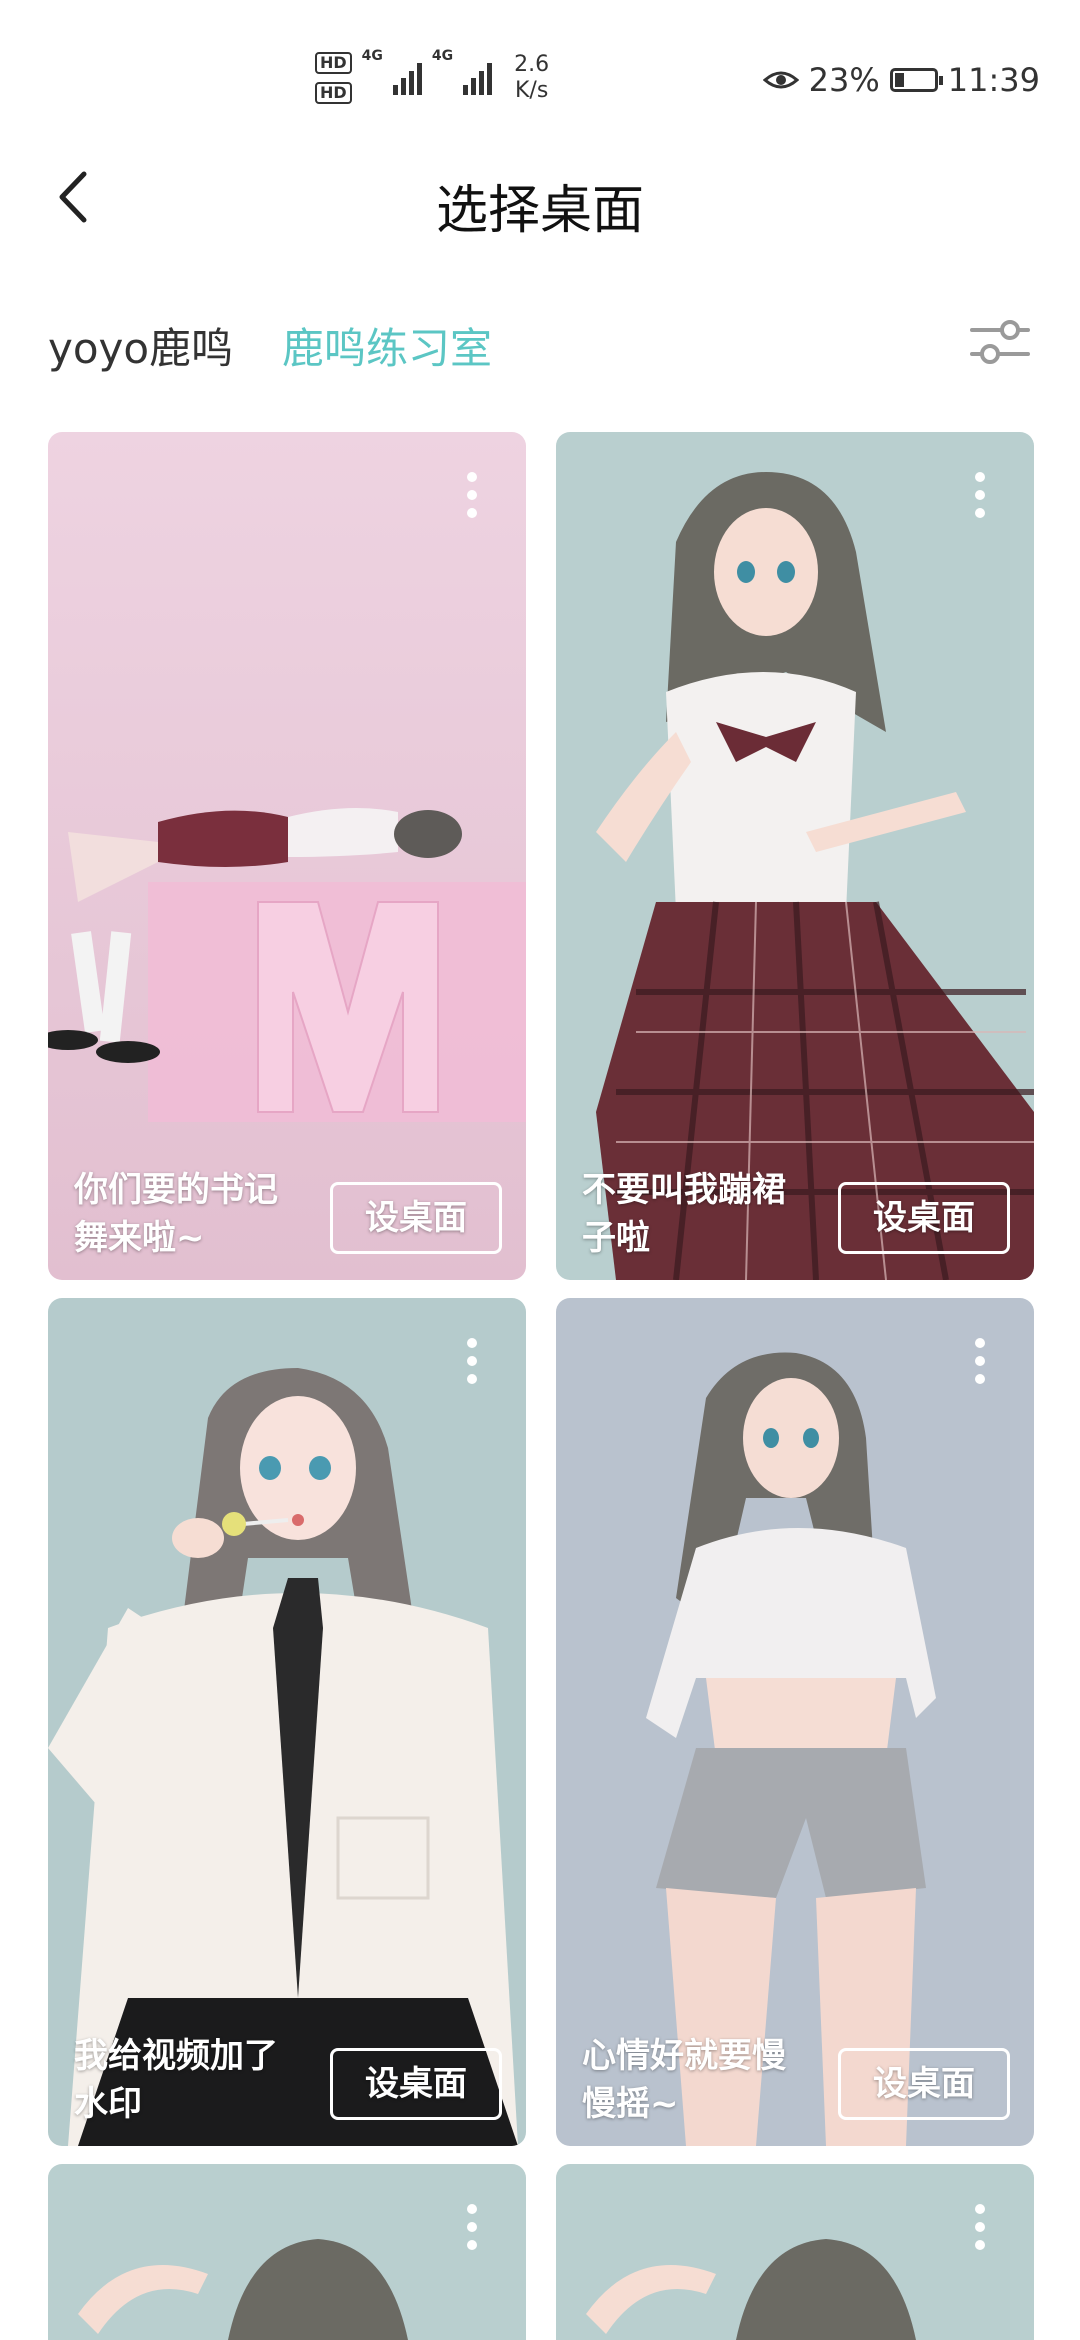 The image size is (1080, 2340). I want to click on battery-percent: 23%, so click(844, 80).